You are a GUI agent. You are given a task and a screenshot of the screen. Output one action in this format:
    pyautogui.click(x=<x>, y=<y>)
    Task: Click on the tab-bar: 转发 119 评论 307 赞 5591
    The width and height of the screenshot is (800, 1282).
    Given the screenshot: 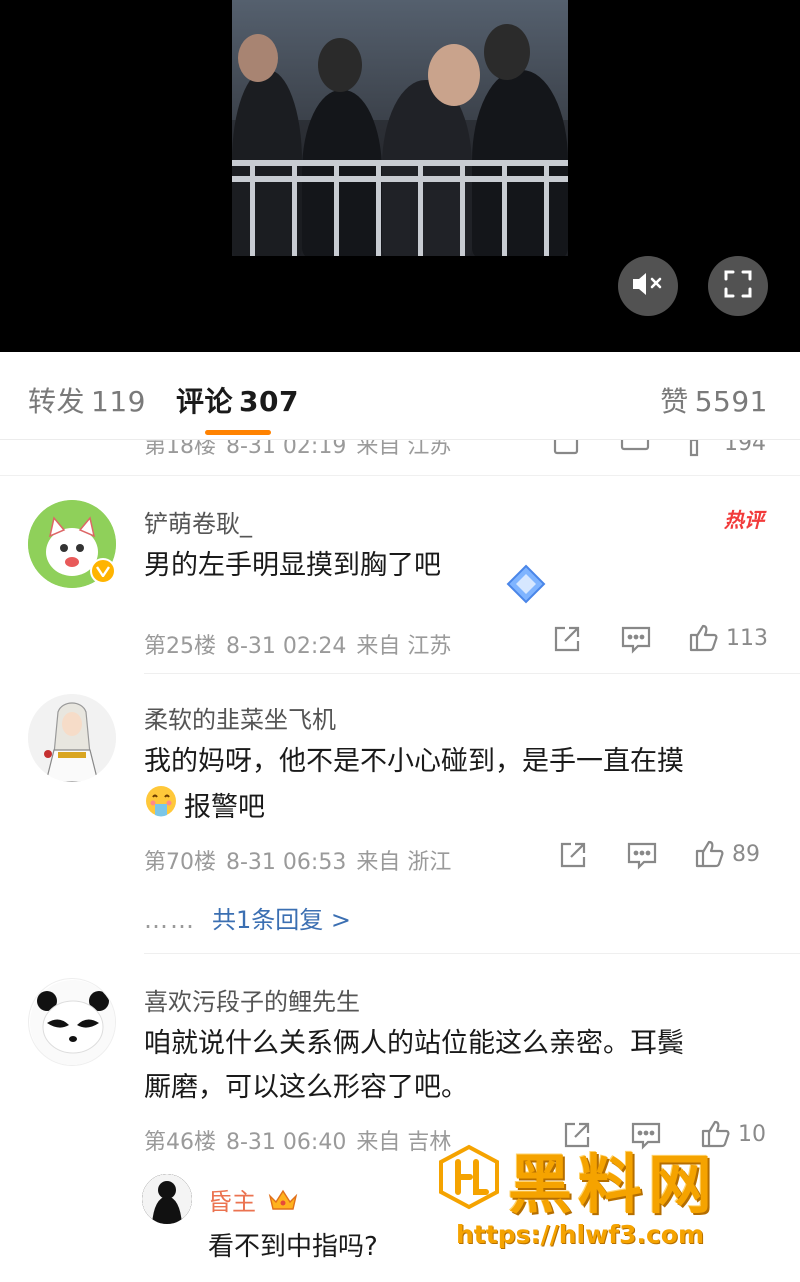 What is the action you would take?
    pyautogui.click(x=400, y=396)
    